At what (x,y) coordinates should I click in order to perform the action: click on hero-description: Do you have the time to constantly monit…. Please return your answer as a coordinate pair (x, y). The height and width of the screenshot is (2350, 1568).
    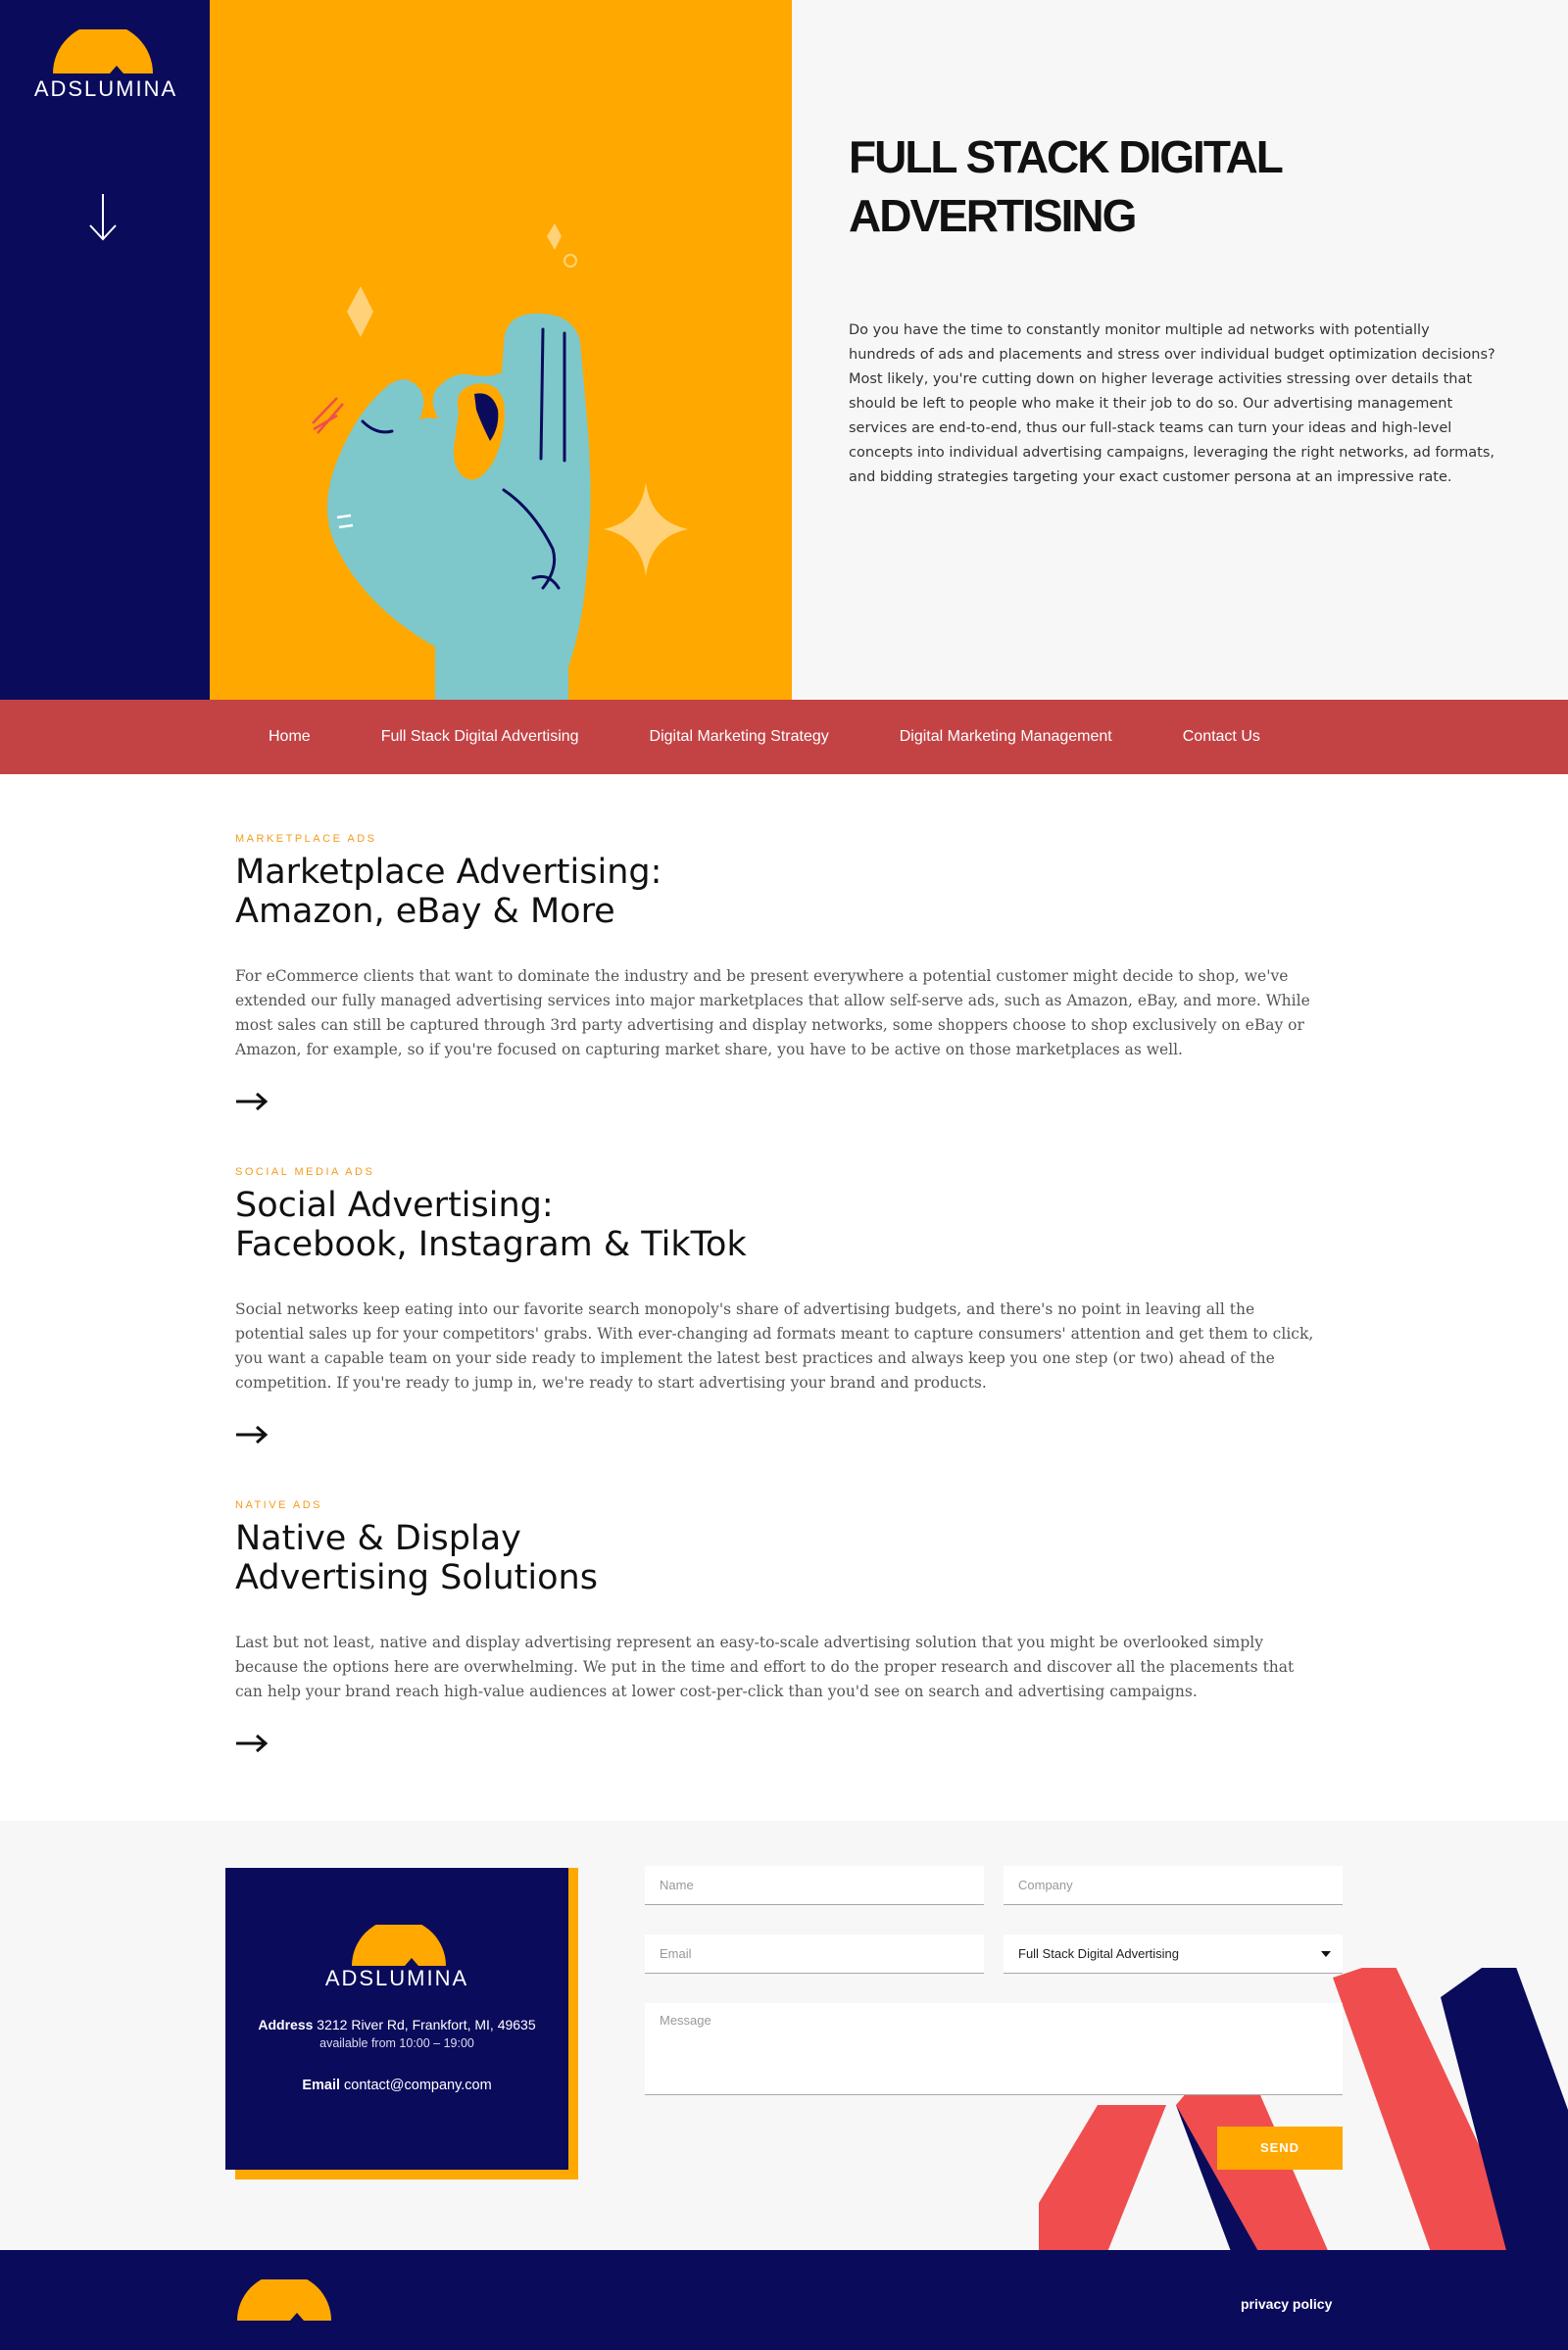
    Looking at the image, I should click on (1172, 403).